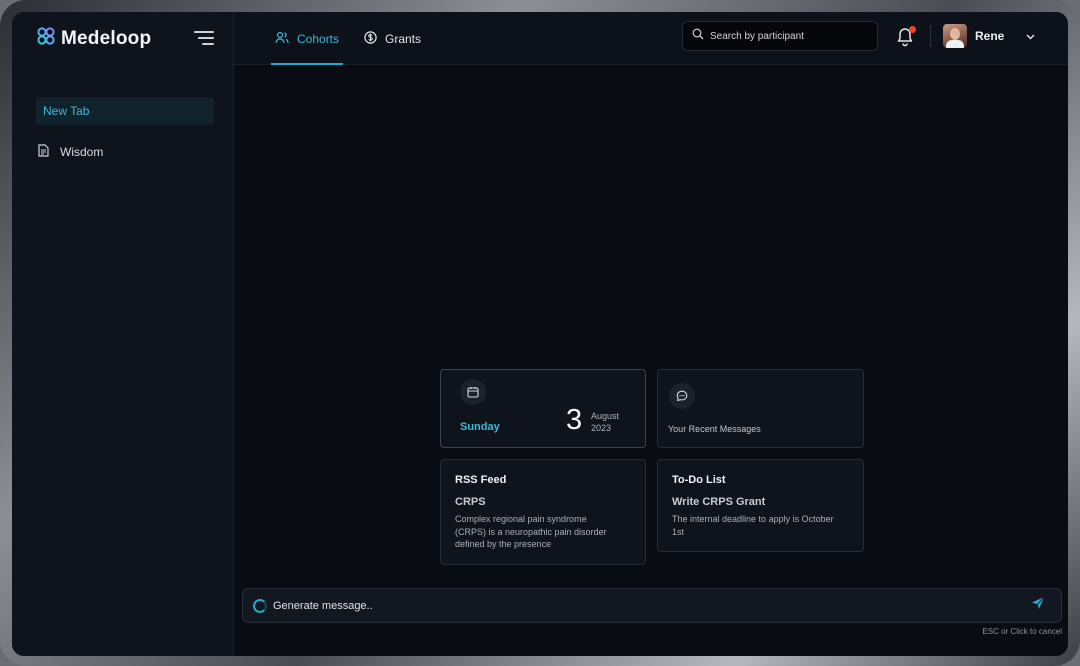 The height and width of the screenshot is (666, 1080). Describe the element at coordinates (470, 502) in the screenshot. I see `rss-feed-headline: CRPS` at that location.